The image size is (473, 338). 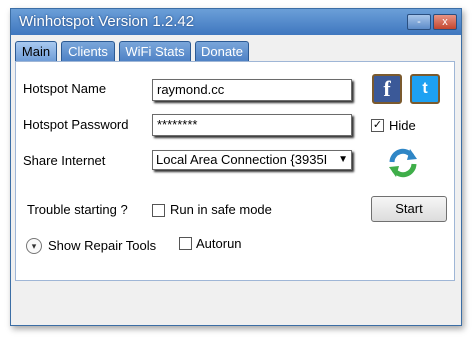 I want to click on window-title: Winhotspot Version 1.2.42, so click(x=107, y=21).